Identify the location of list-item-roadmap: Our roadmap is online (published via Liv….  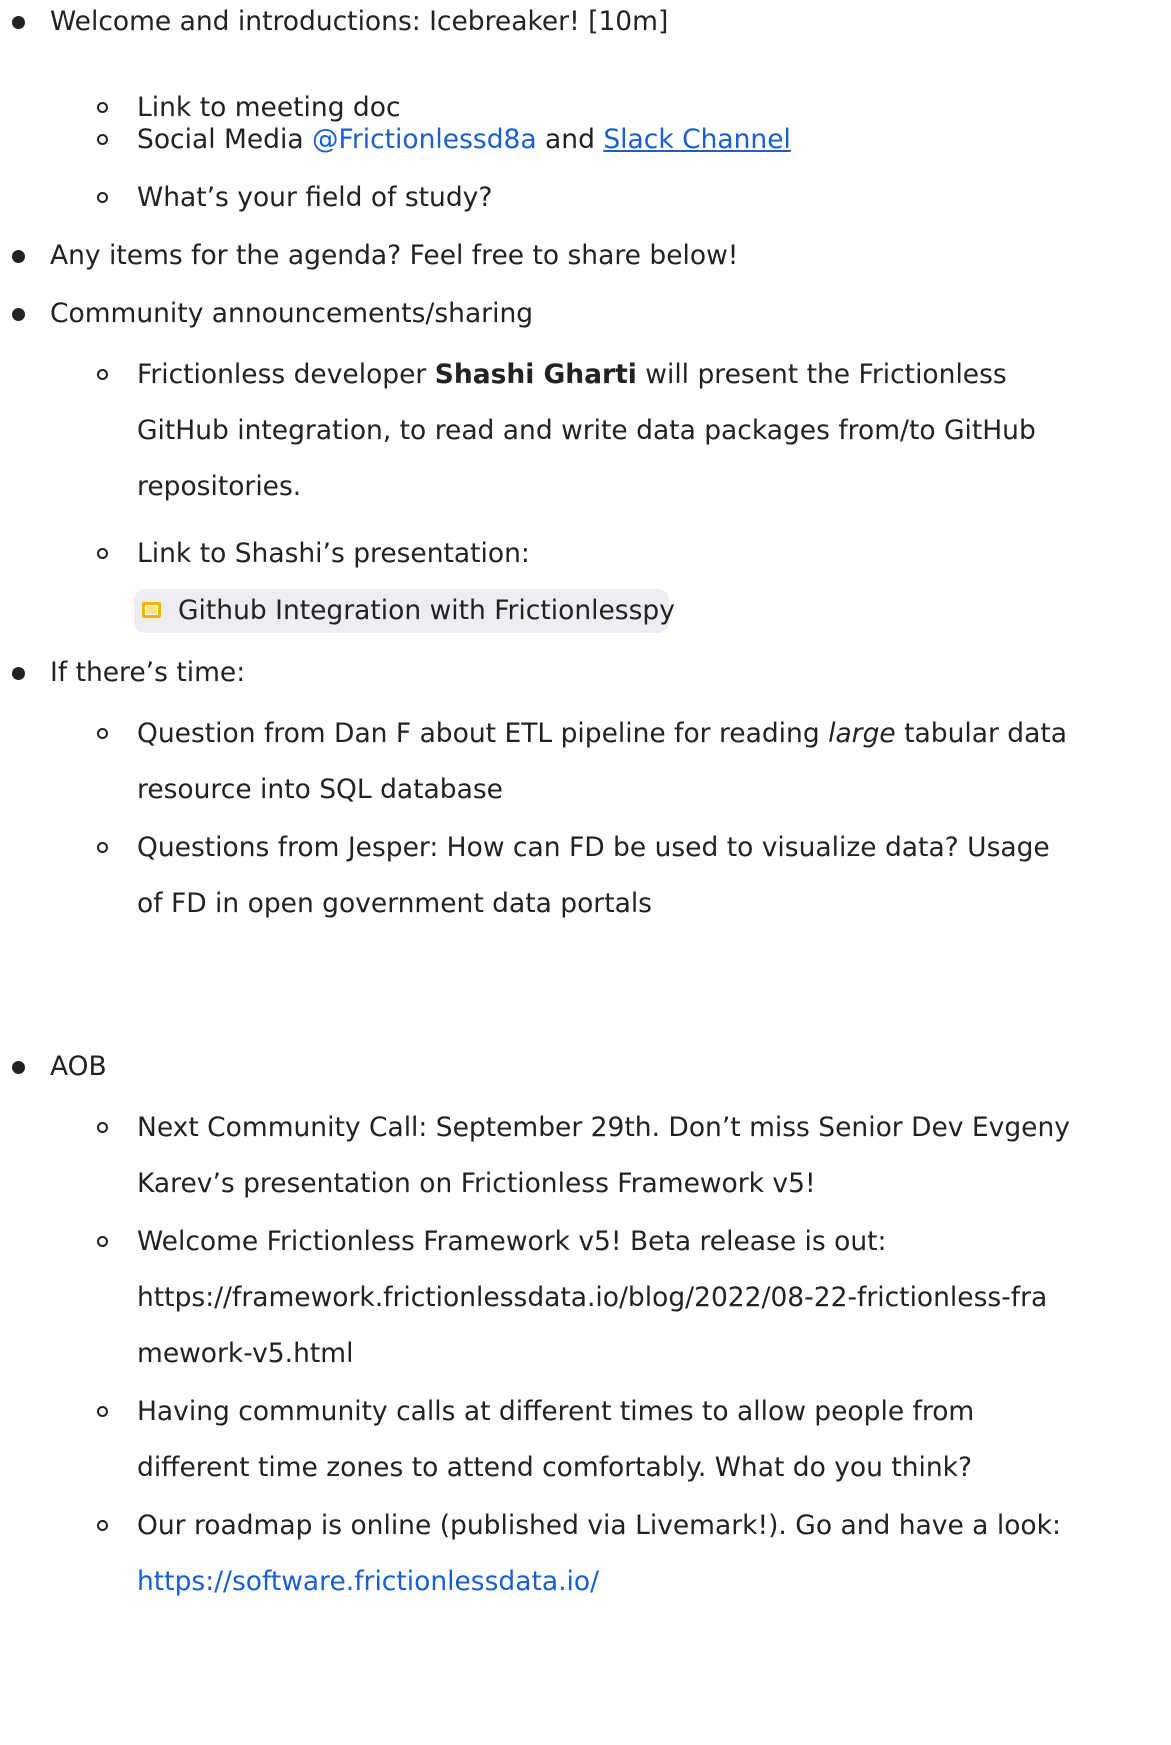
(599, 1526).